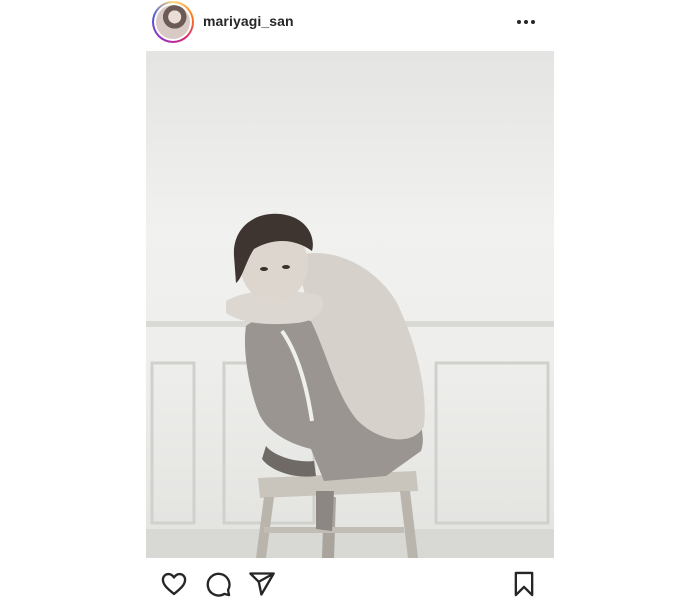 The image size is (700, 600). I want to click on shadow-leg, so click(325, 511).